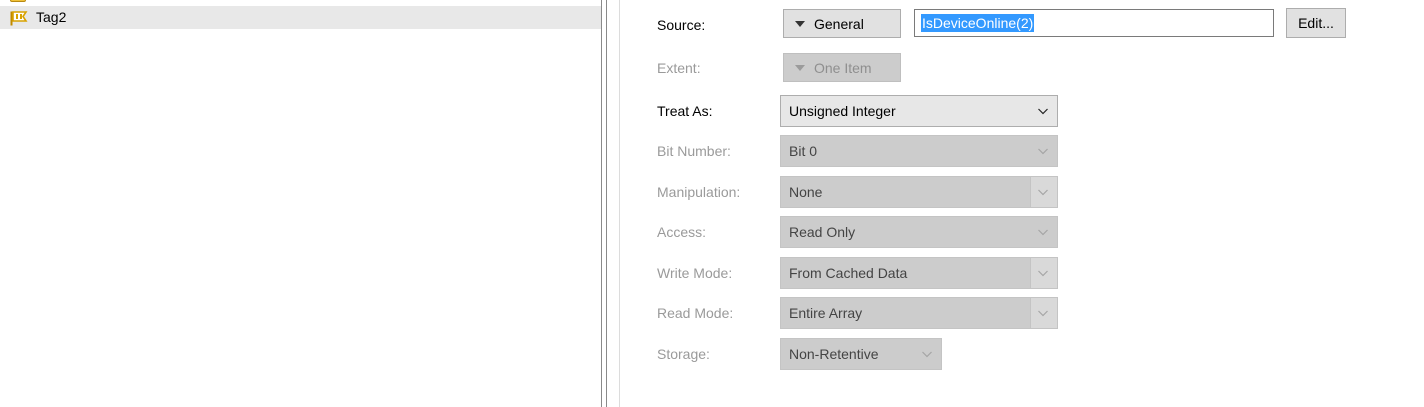  Describe the element at coordinates (919, 111) in the screenshot. I see `treat-as-select: Unsigned Integer` at that location.